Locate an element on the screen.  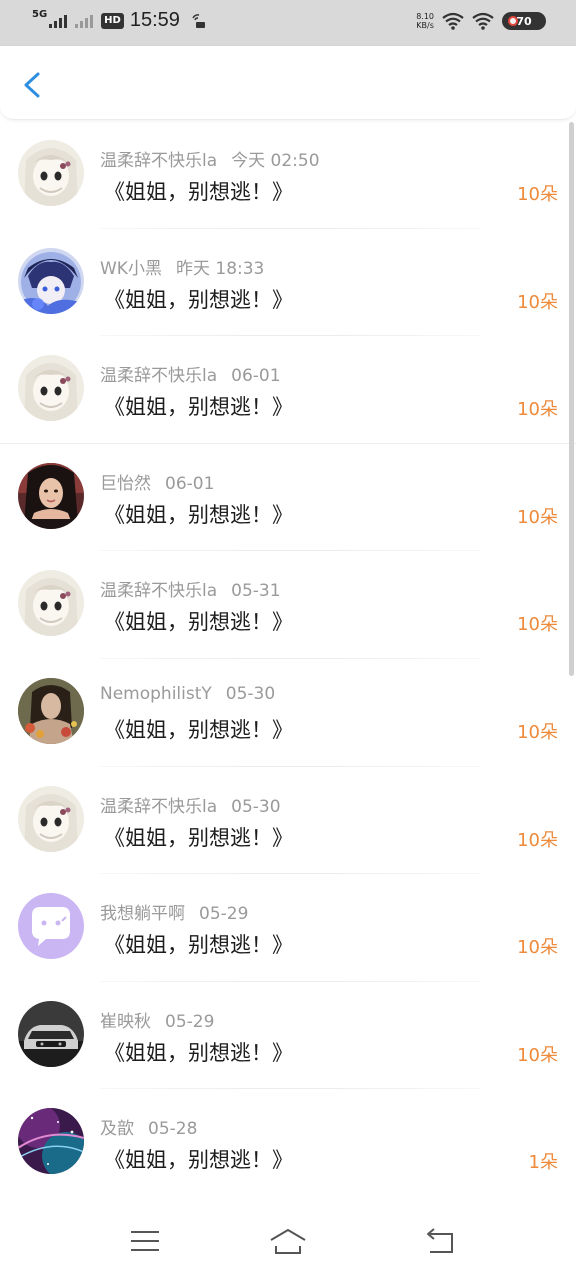
list-item: 温柔辞不快乐la 06-01 《姐姐，别想逃！》 10朵 is located at coordinates (288, 390).